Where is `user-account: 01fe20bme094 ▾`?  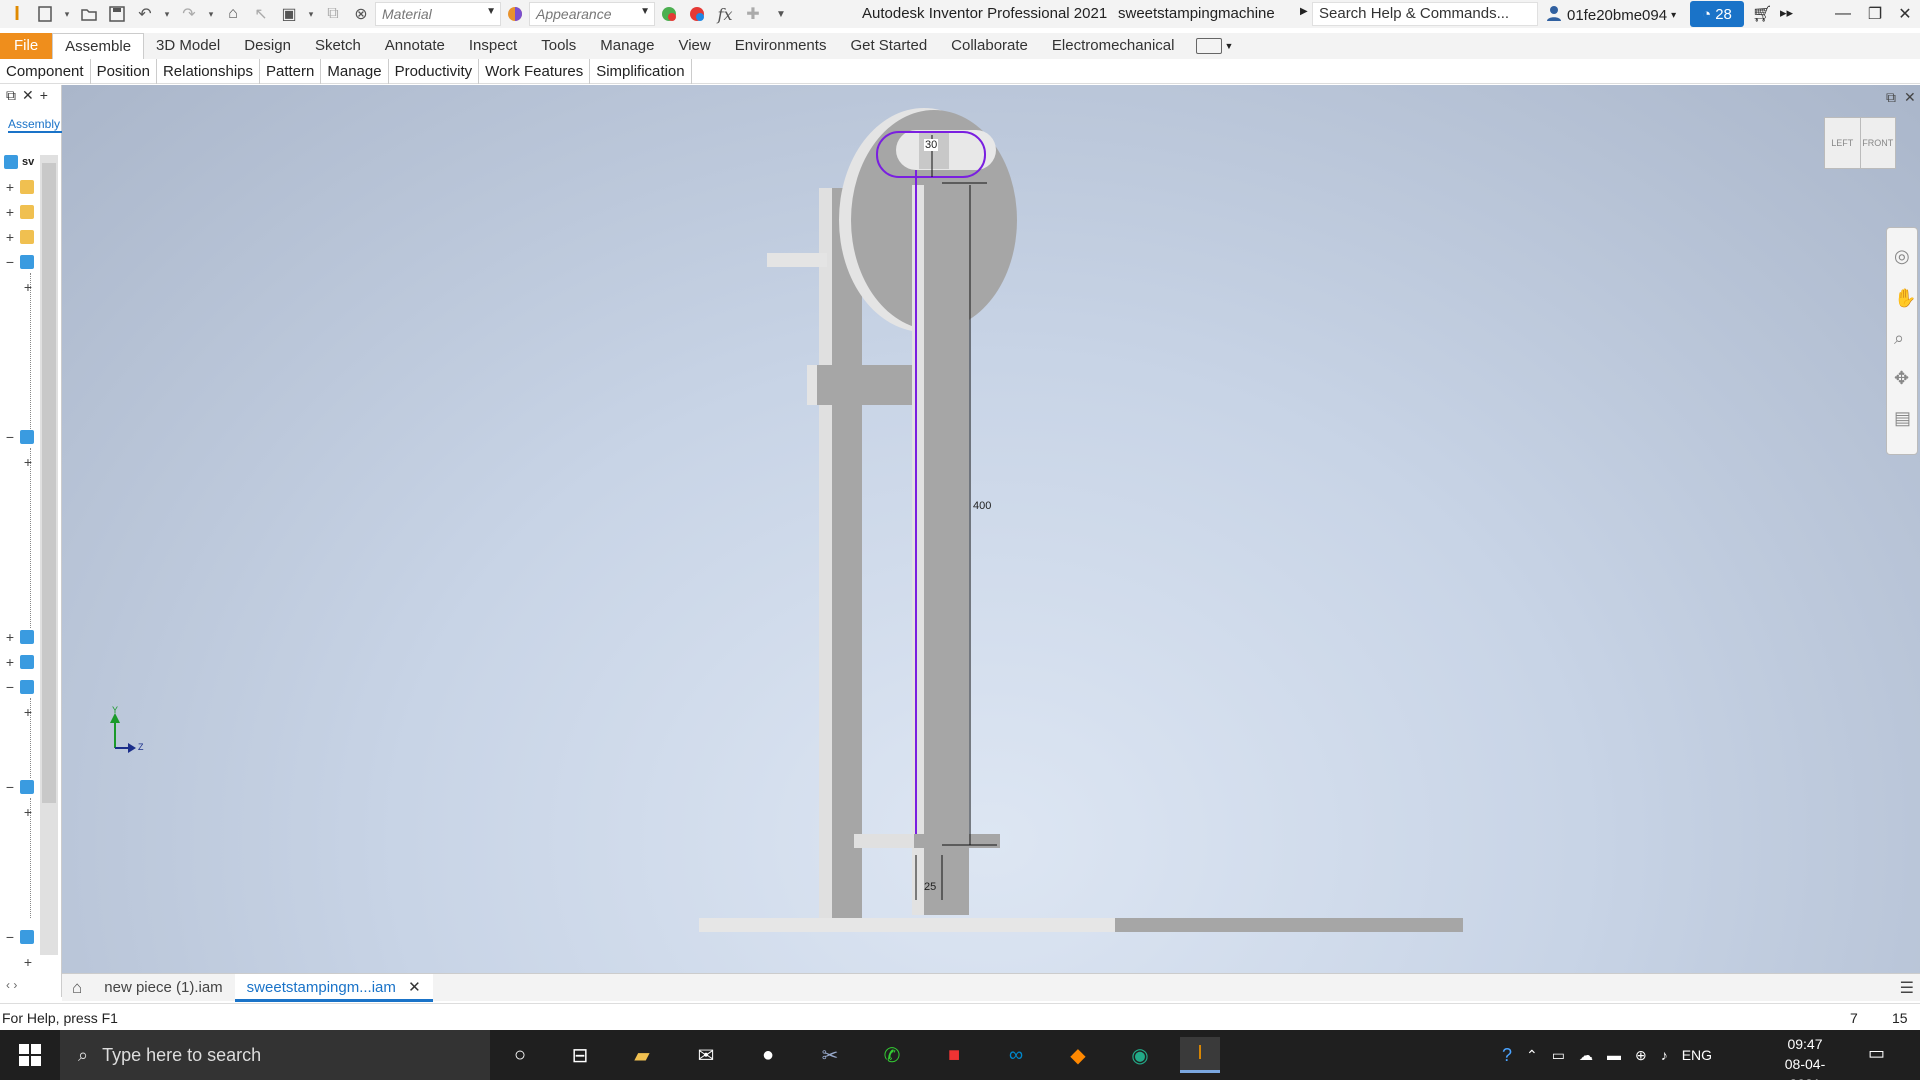
user-account: 01fe20bme094 ▾ is located at coordinates (1610, 15).